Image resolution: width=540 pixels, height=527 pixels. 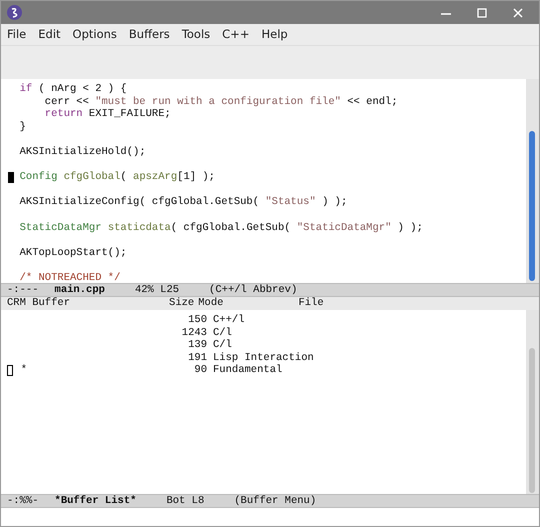 What do you see at coordinates (157, 290) in the screenshot?
I see `buffer-position: 42% L25` at bounding box center [157, 290].